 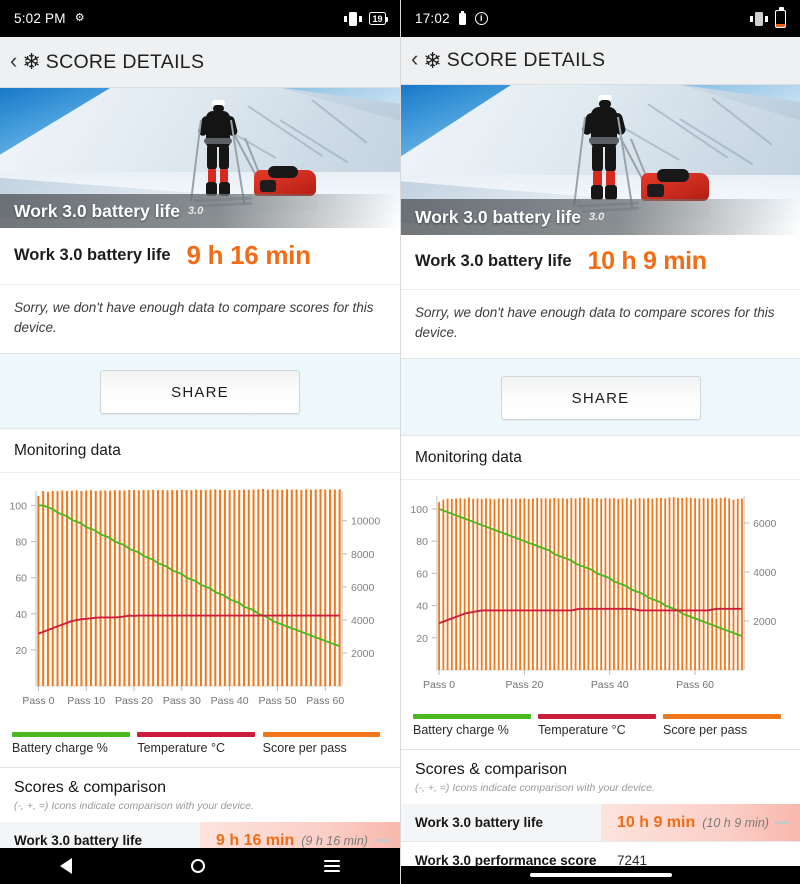 I want to click on info-circle-icon: i, so click(x=481, y=18).